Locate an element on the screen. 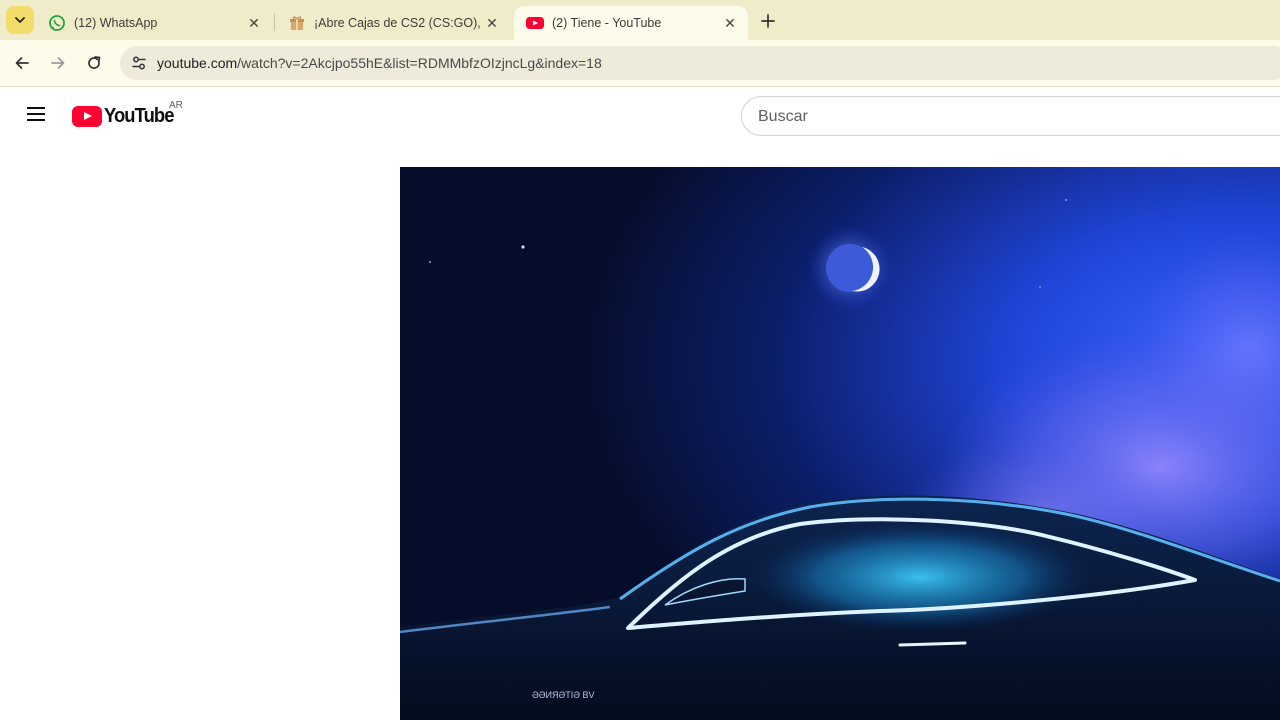 The width and height of the screenshot is (1280, 720). tab-separator is located at coordinates (274, 22).